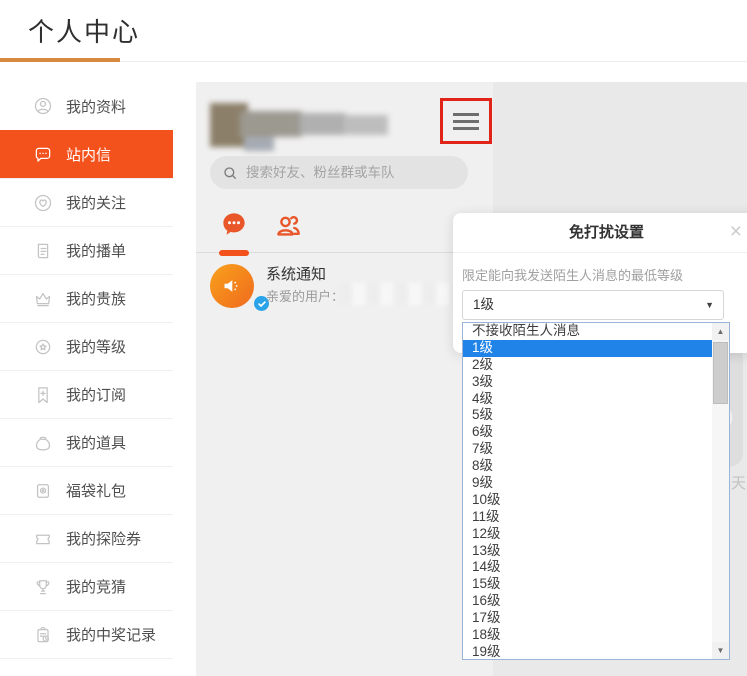 The image size is (747, 676). I want to click on dropdown-option: 14级, so click(587, 567).